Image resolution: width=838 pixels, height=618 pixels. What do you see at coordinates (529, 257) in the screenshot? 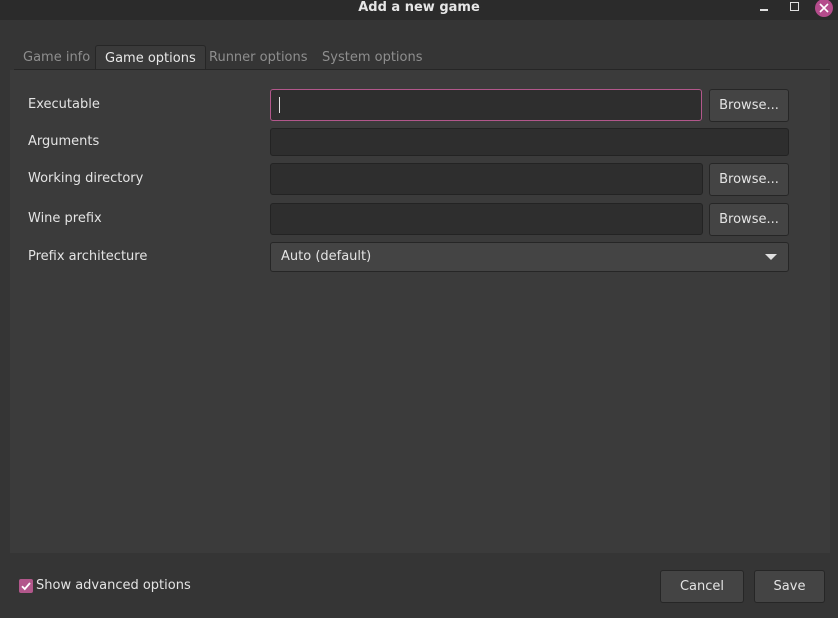
I see `prefix-architecture-dropdown: Auto (default)` at bounding box center [529, 257].